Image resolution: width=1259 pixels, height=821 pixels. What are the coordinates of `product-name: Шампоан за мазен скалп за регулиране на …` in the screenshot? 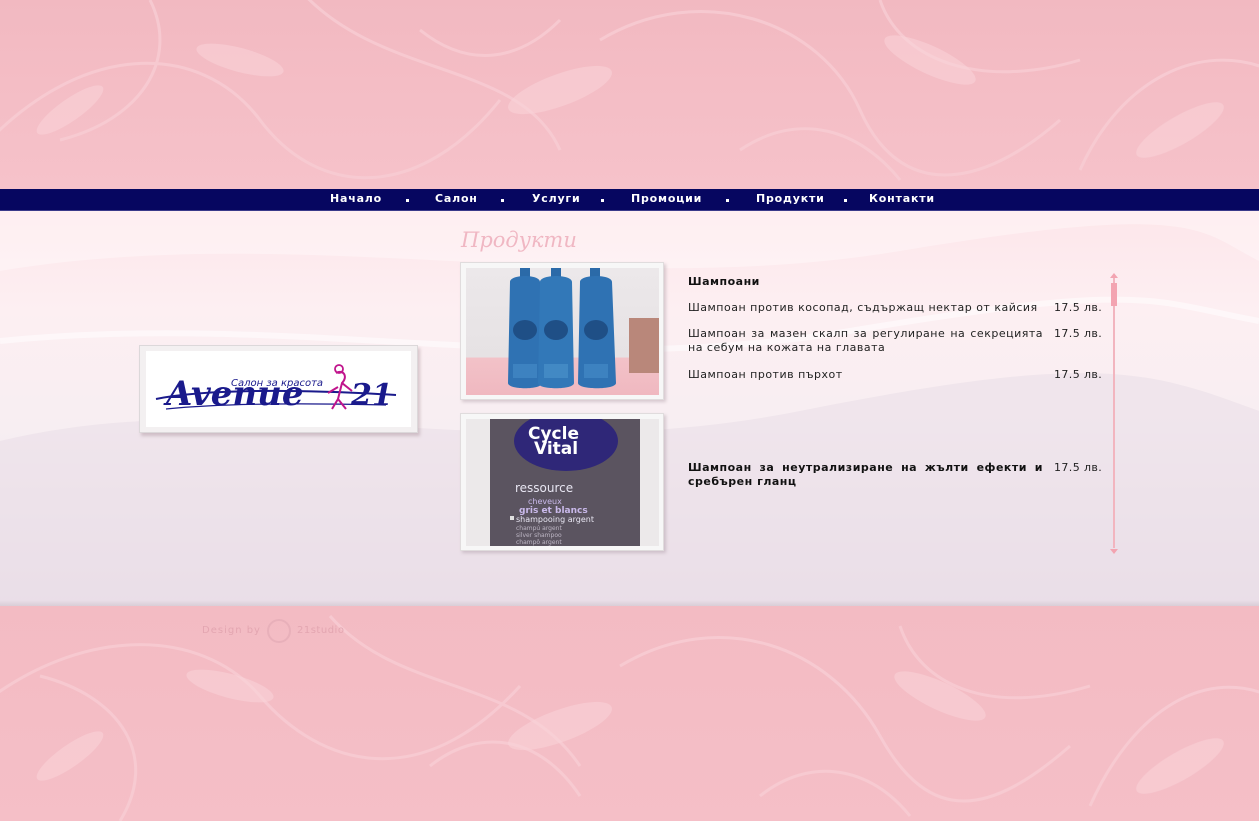 It's located at (865, 340).